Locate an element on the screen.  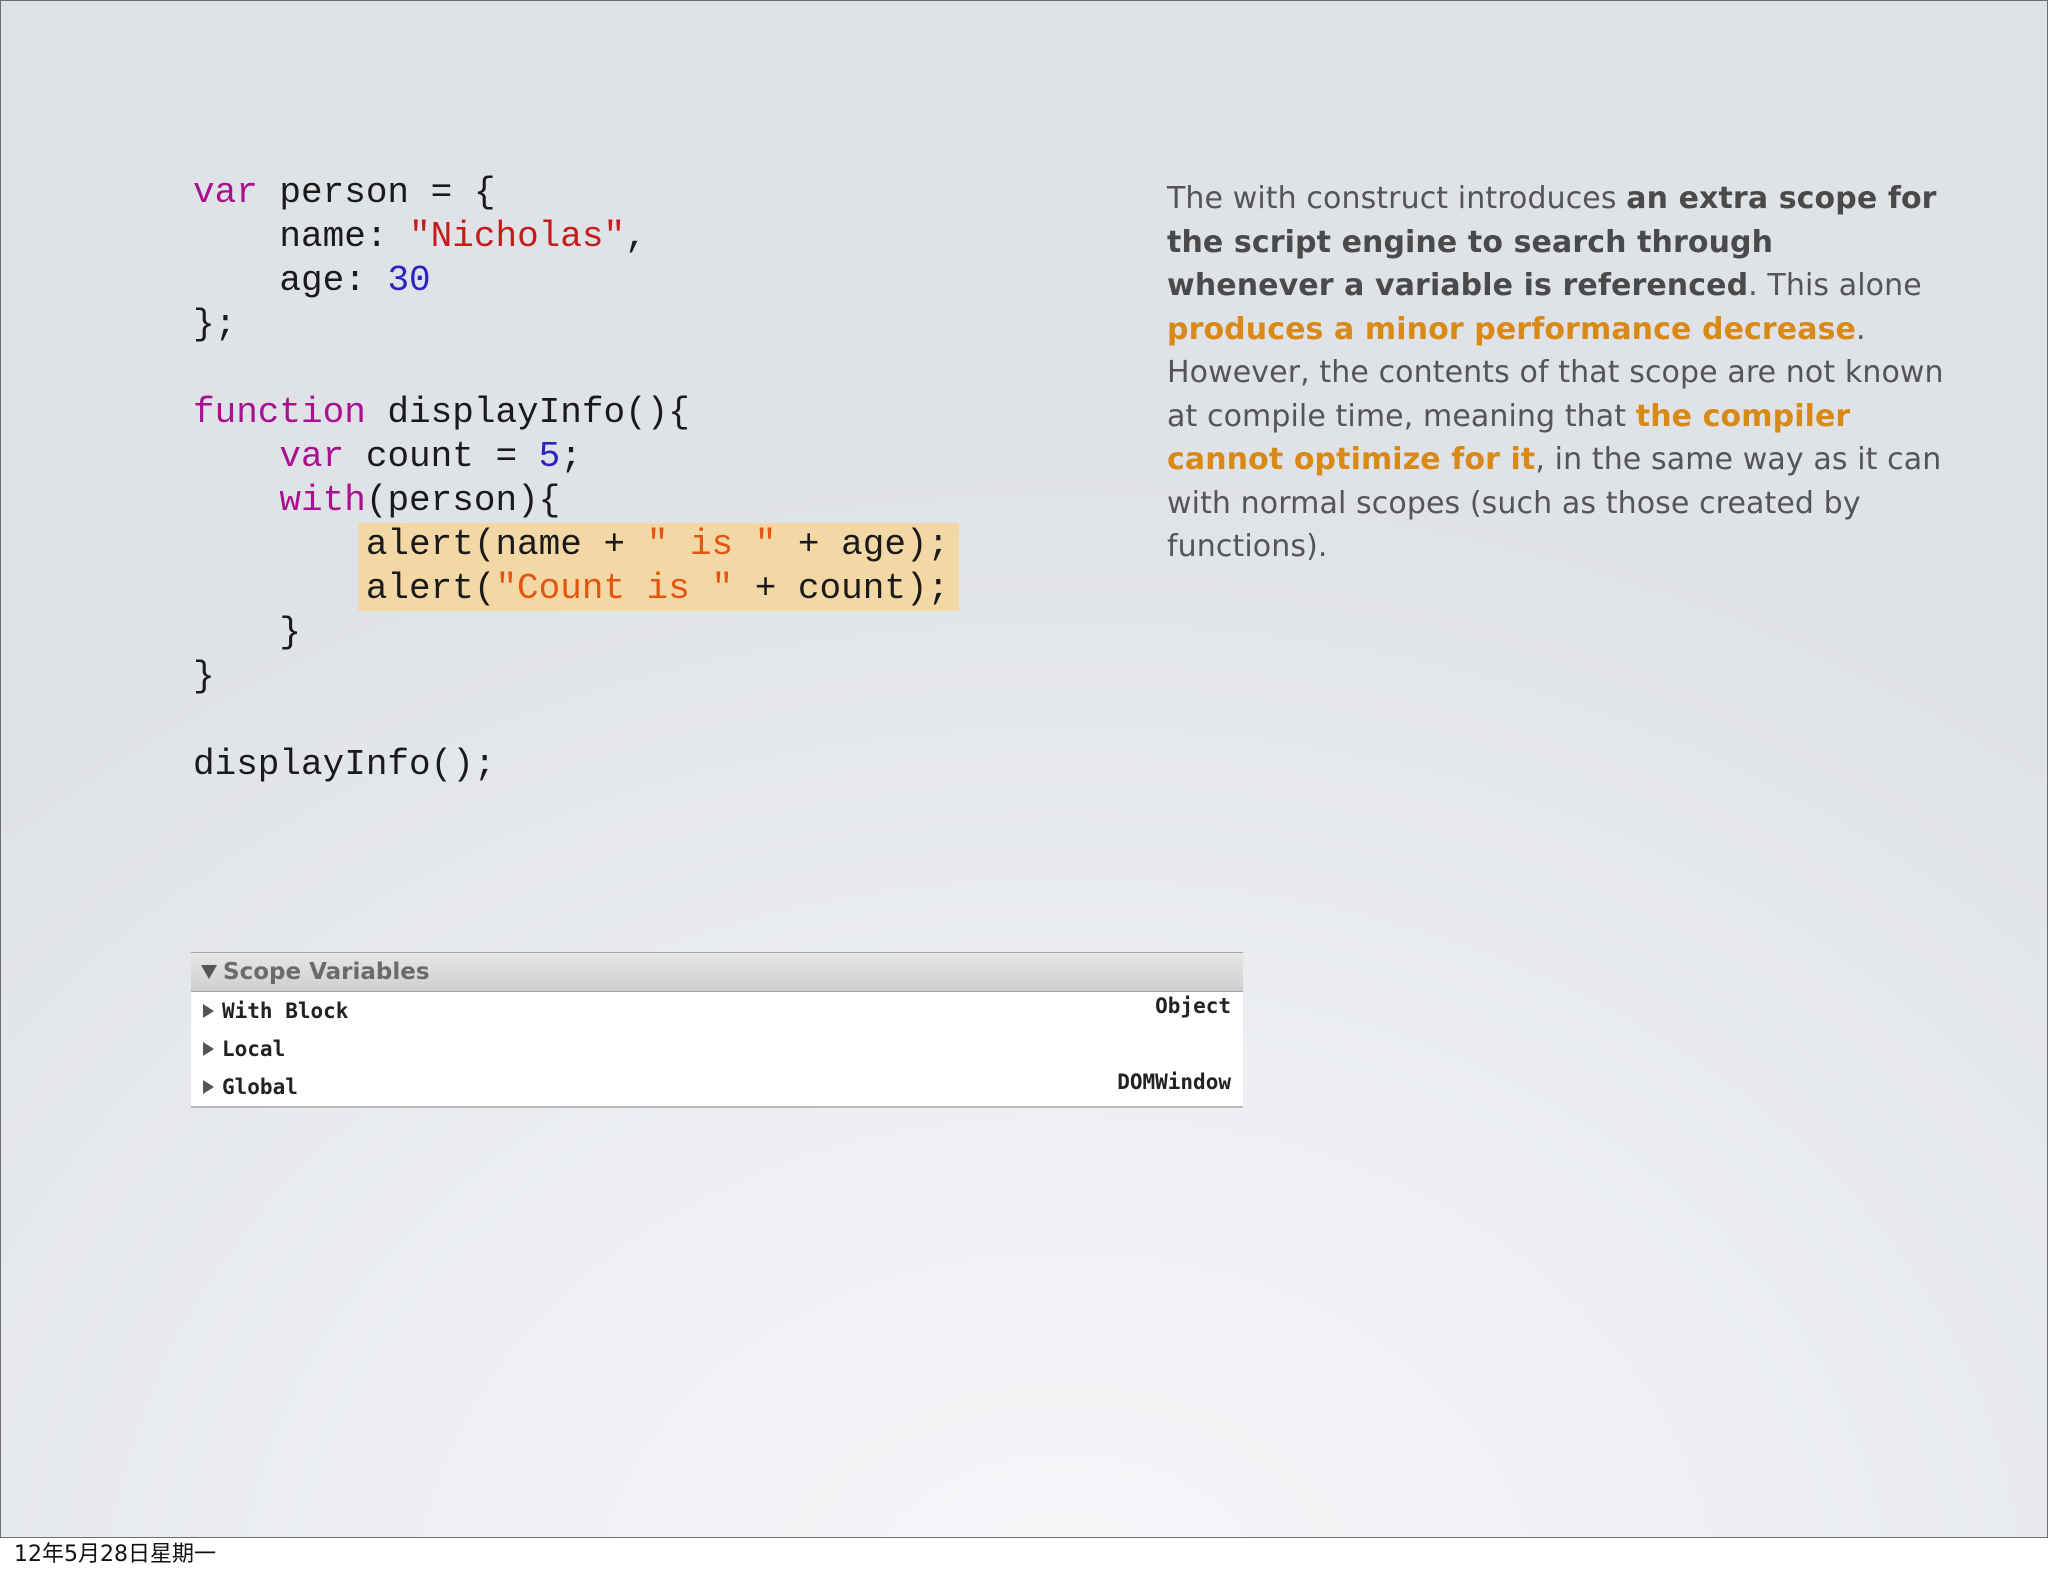
highlighted-code: alert("Count is " + count); is located at coordinates (658, 589).